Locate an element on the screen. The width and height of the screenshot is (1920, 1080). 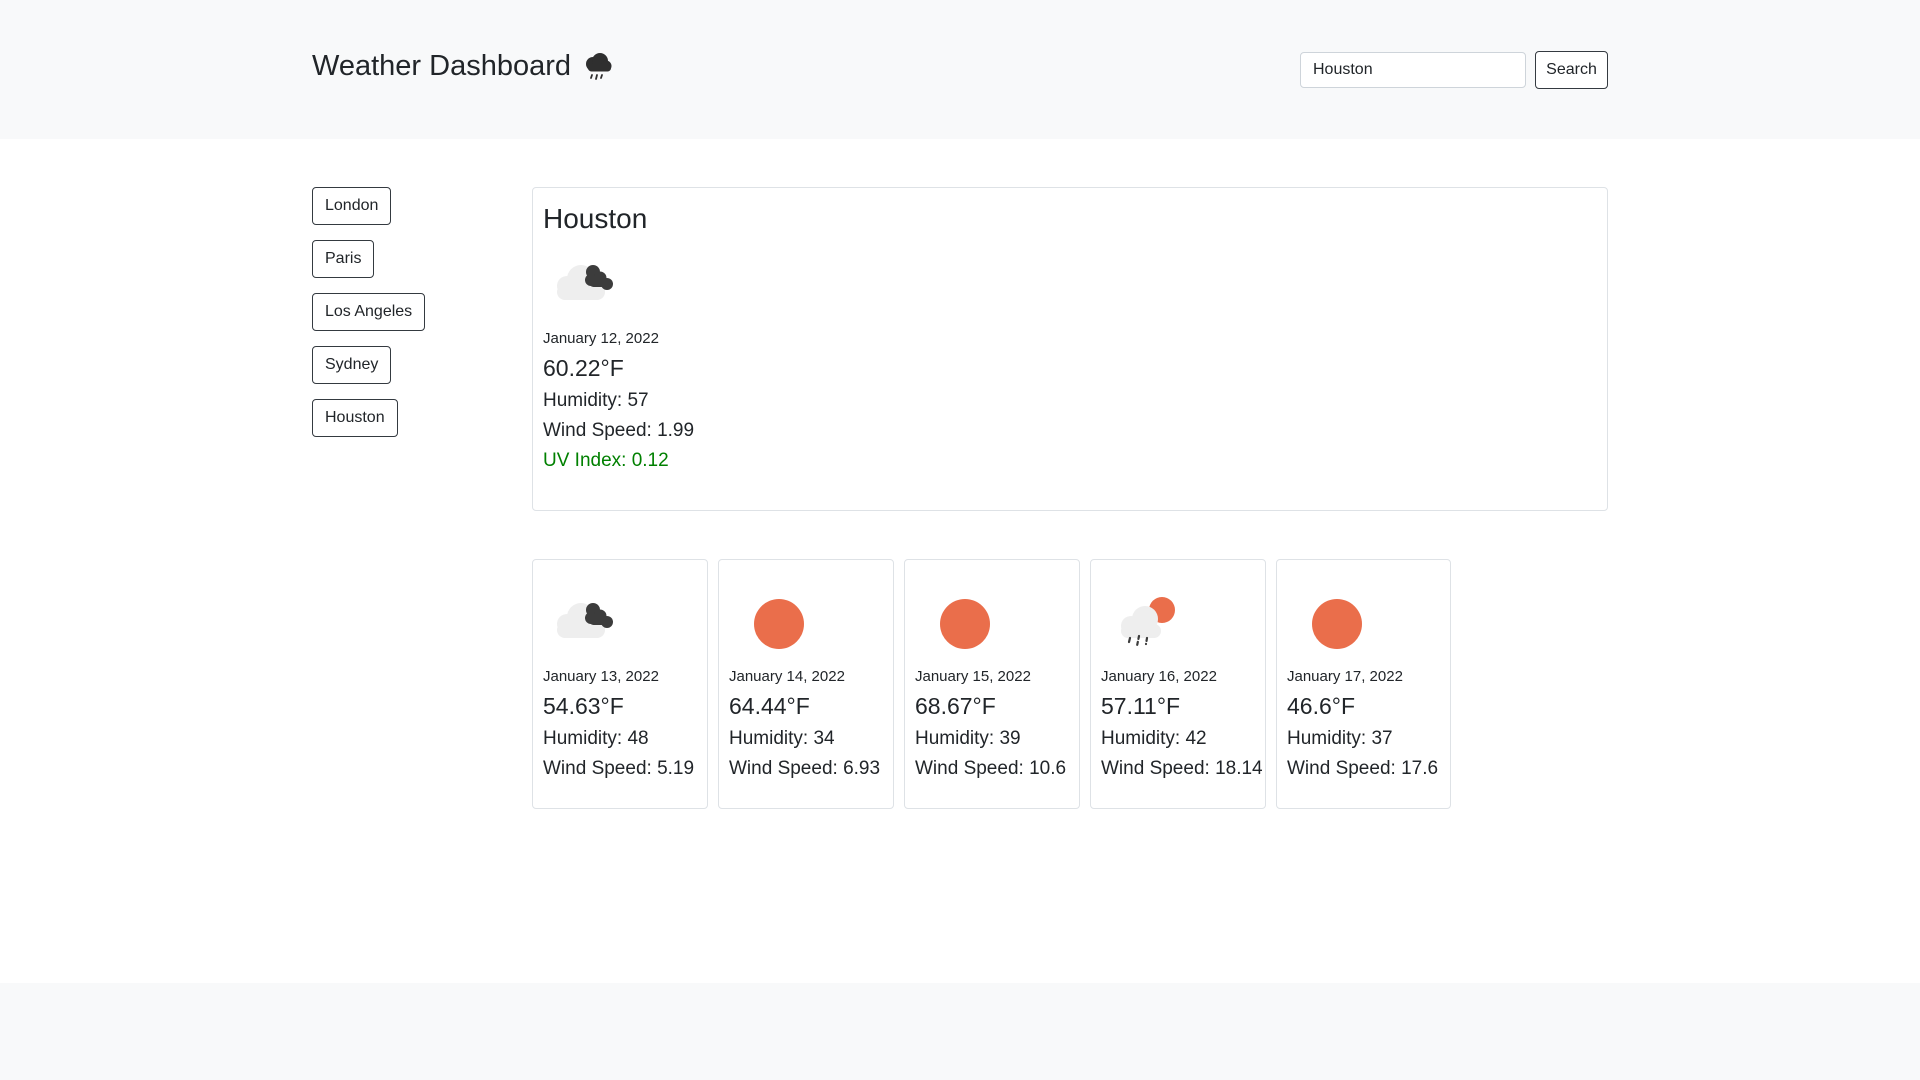
history-button-sydney: Sydney is located at coordinates (352, 365).